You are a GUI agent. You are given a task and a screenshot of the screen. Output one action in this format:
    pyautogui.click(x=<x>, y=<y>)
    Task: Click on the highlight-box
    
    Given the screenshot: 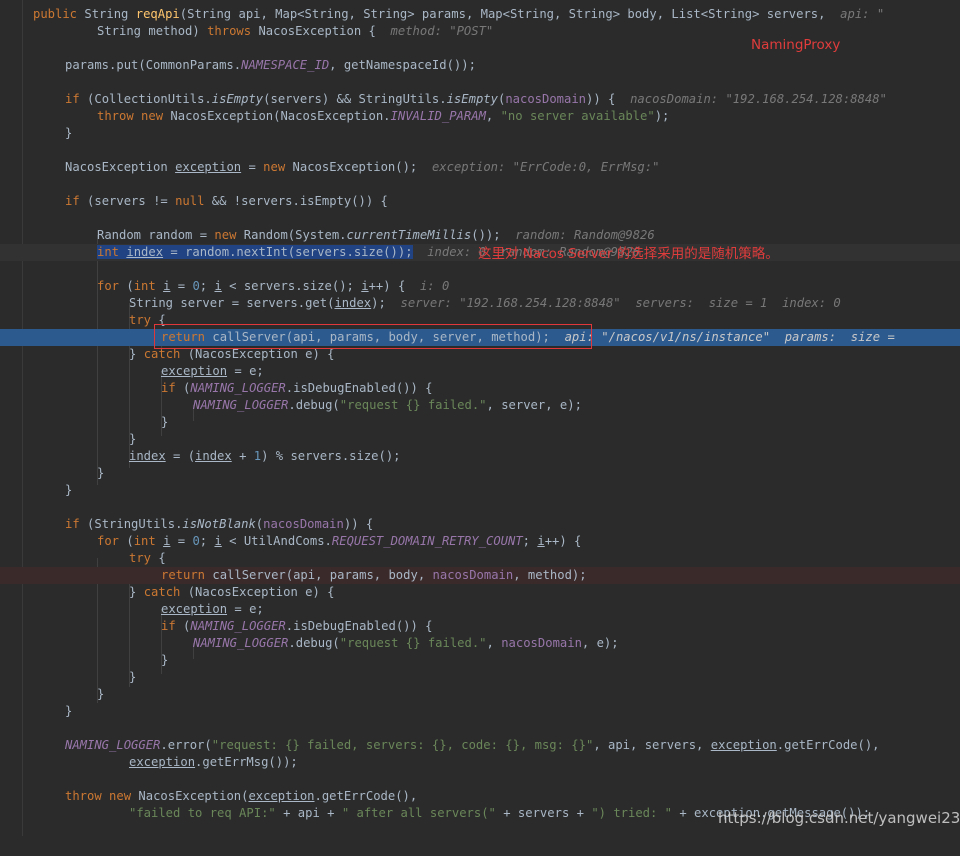 What is the action you would take?
    pyautogui.click(x=373, y=336)
    